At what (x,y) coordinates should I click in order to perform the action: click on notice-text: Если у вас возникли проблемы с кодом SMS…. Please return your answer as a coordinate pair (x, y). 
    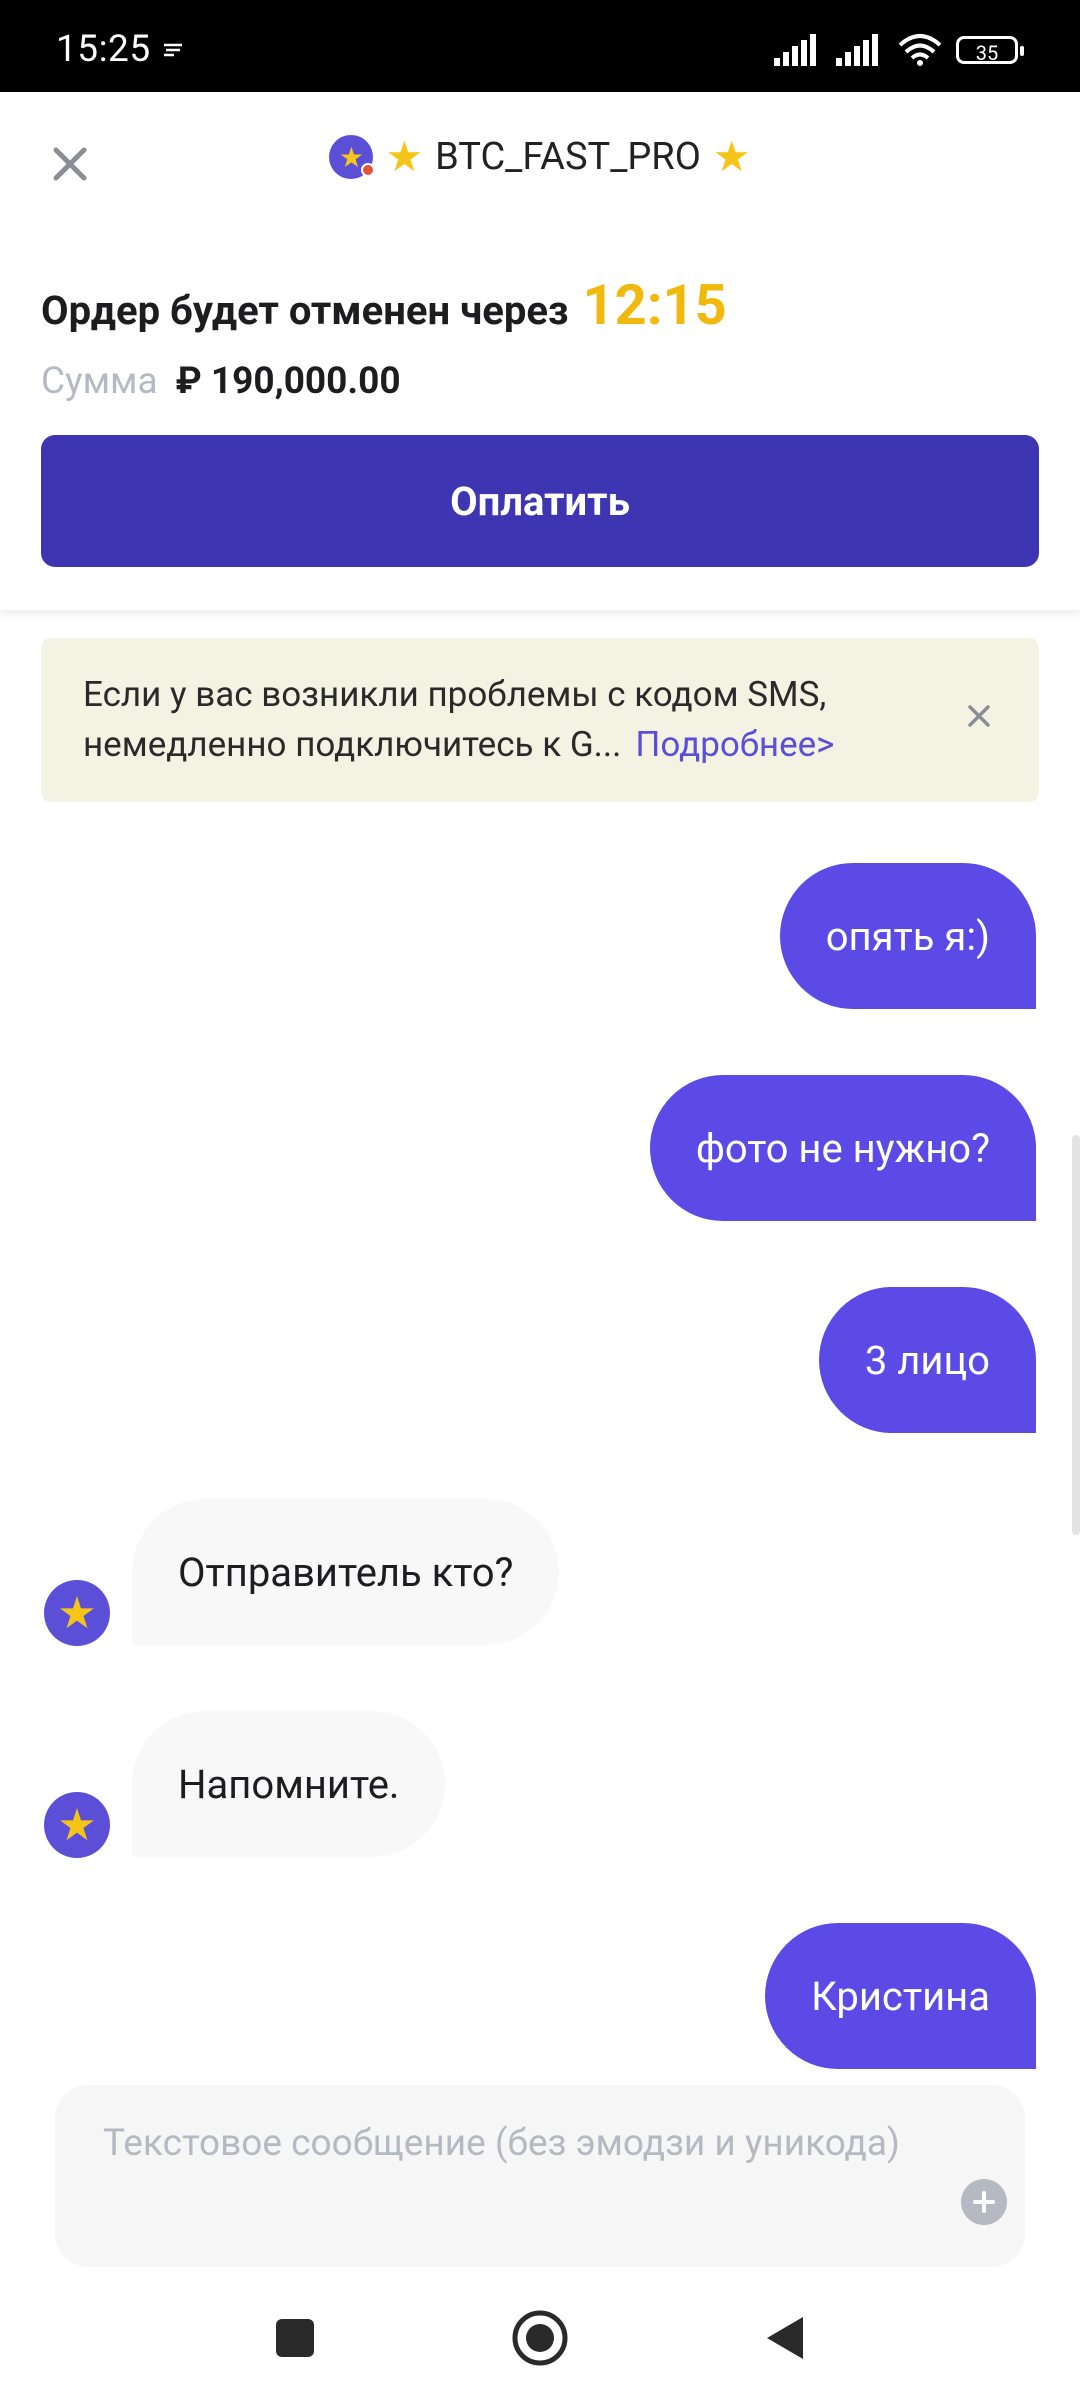
    Looking at the image, I should click on (518, 720).